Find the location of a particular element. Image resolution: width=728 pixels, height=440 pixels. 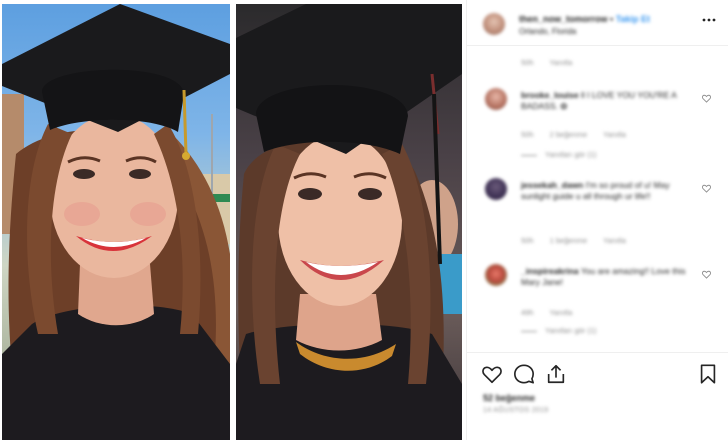

username-text: then_now_tomorrow is located at coordinates (563, 19).